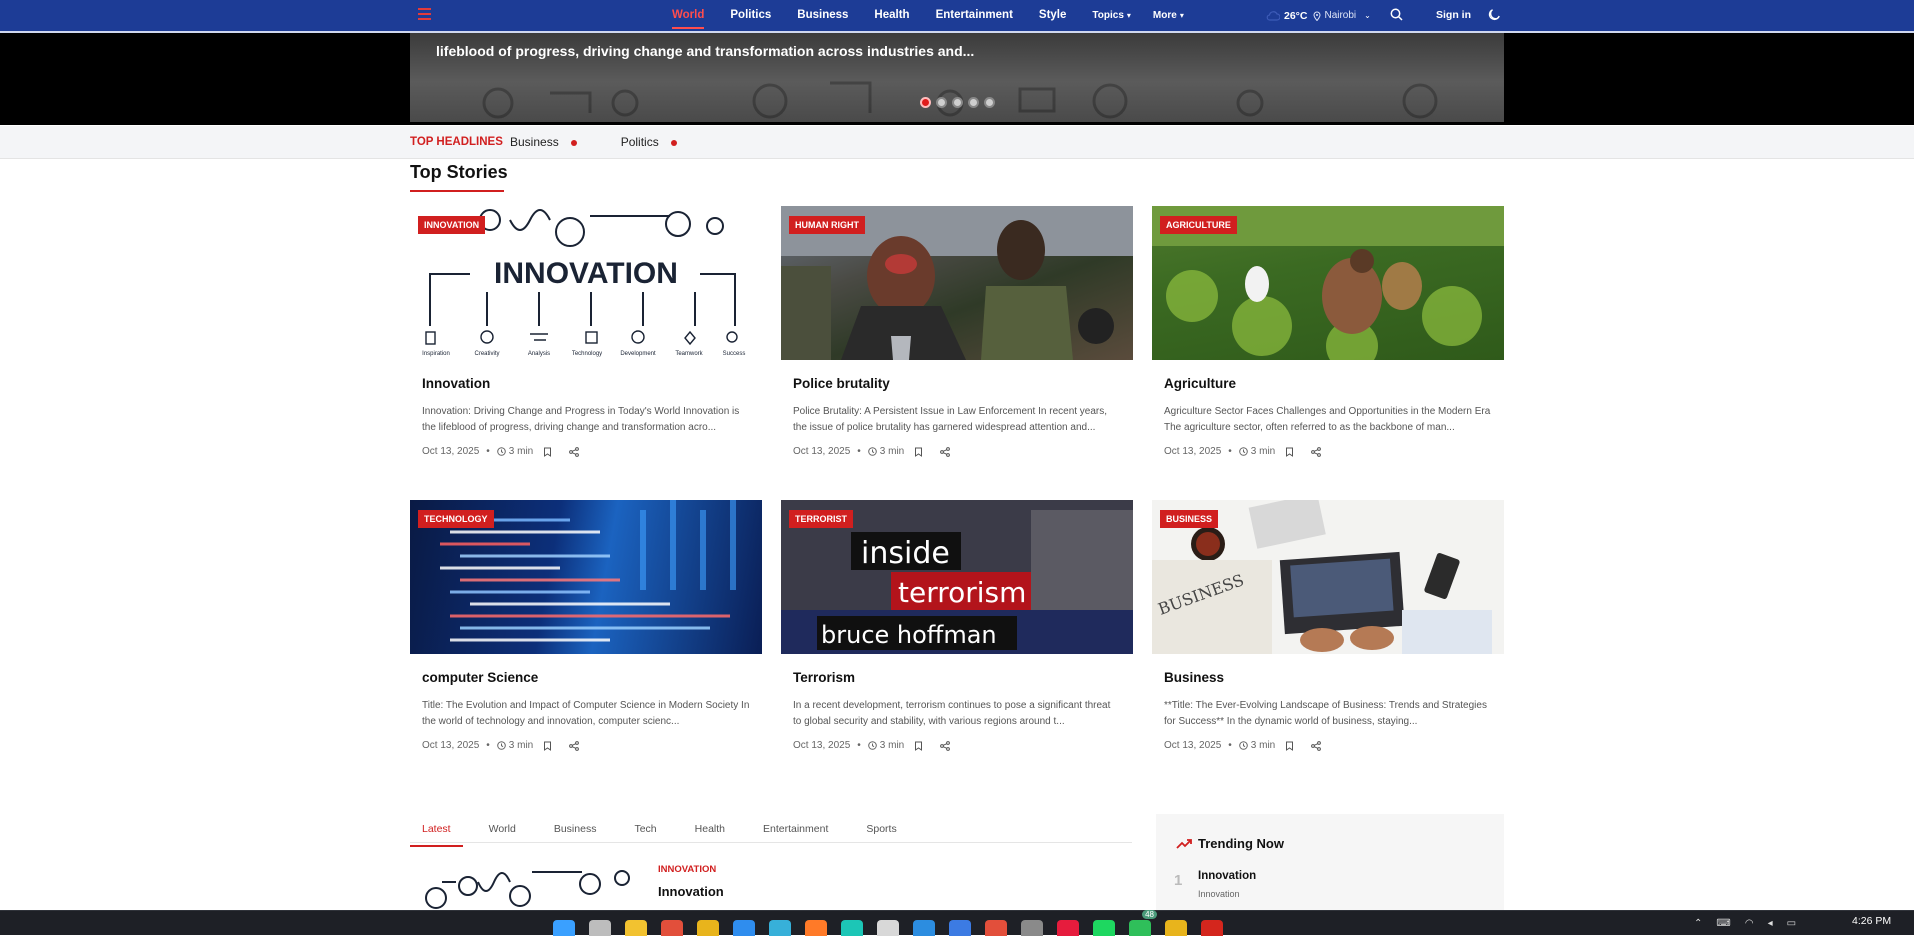  What do you see at coordinates (1111, 15) in the screenshot?
I see `nav-dropdown-topics: Topics ▾` at bounding box center [1111, 15].